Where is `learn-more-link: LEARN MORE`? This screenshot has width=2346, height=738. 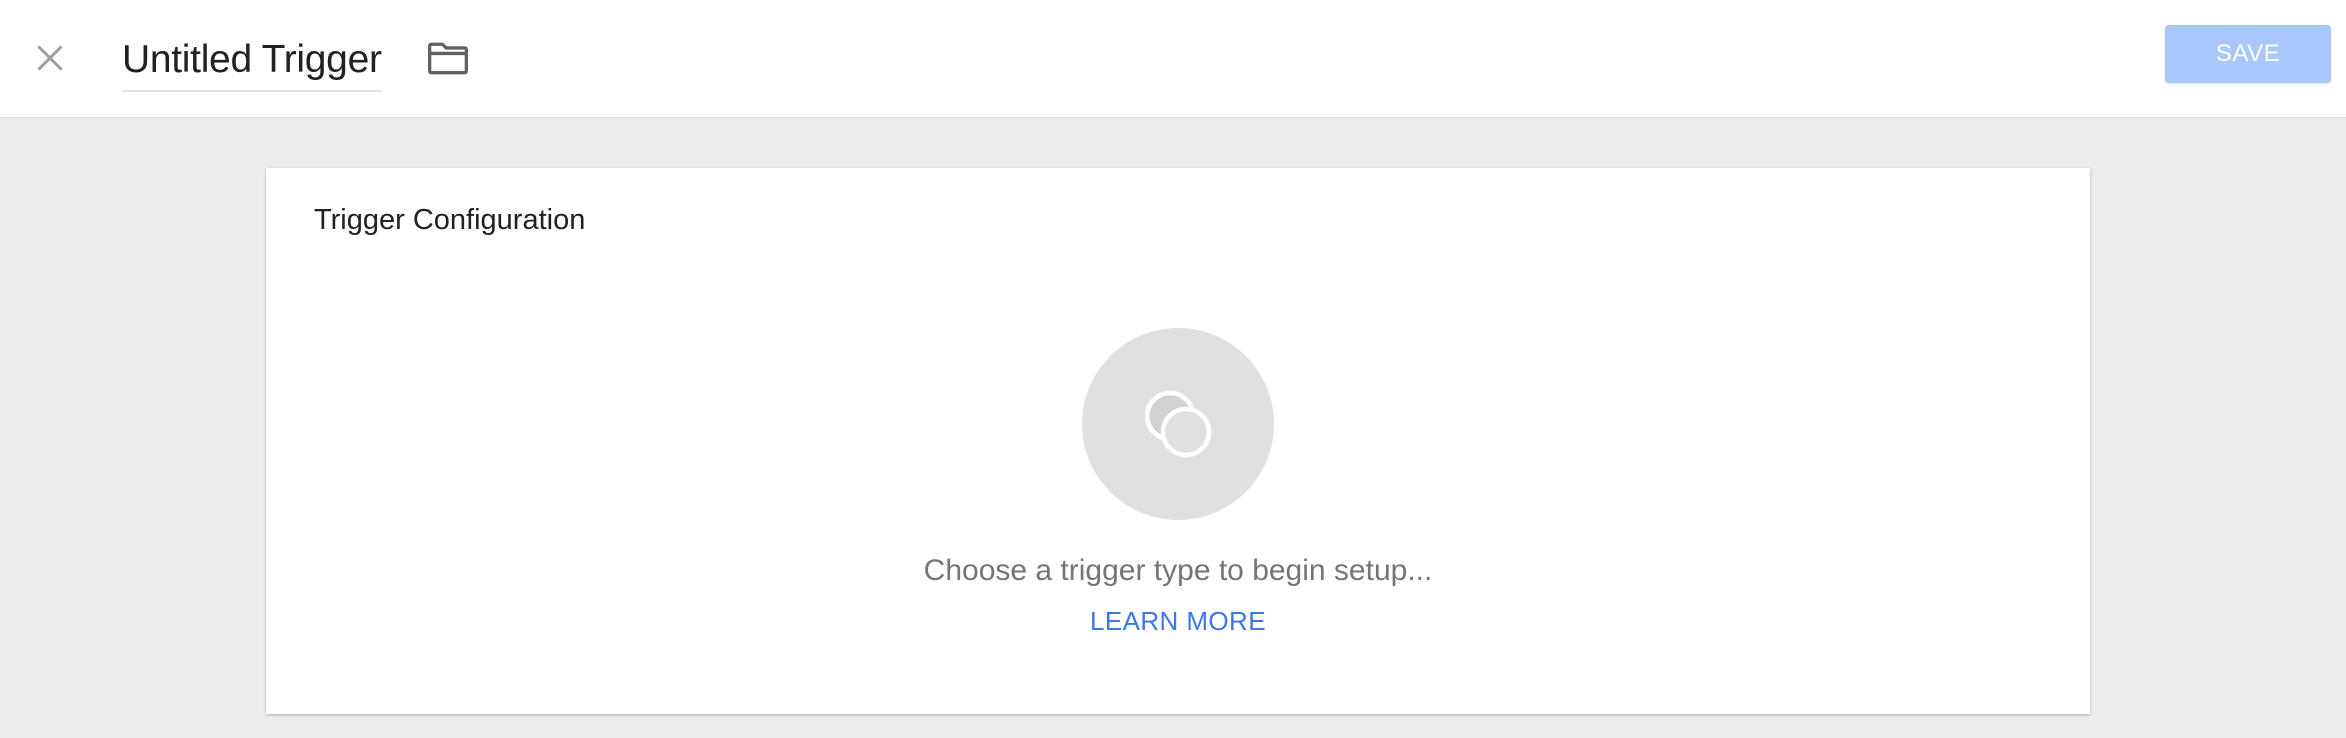
learn-more-link: LEARN MORE is located at coordinates (1178, 621).